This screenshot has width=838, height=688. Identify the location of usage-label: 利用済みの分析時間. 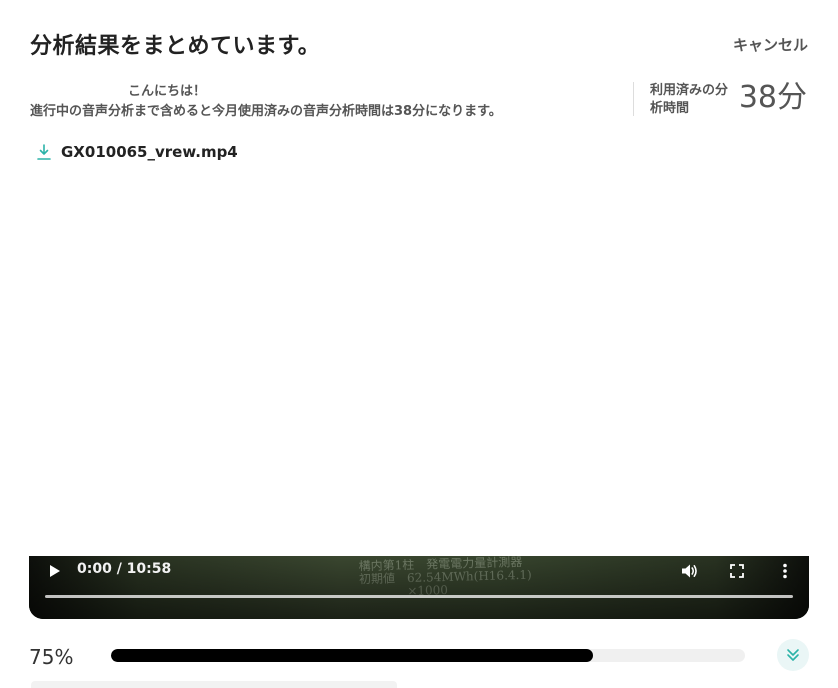
(689, 99).